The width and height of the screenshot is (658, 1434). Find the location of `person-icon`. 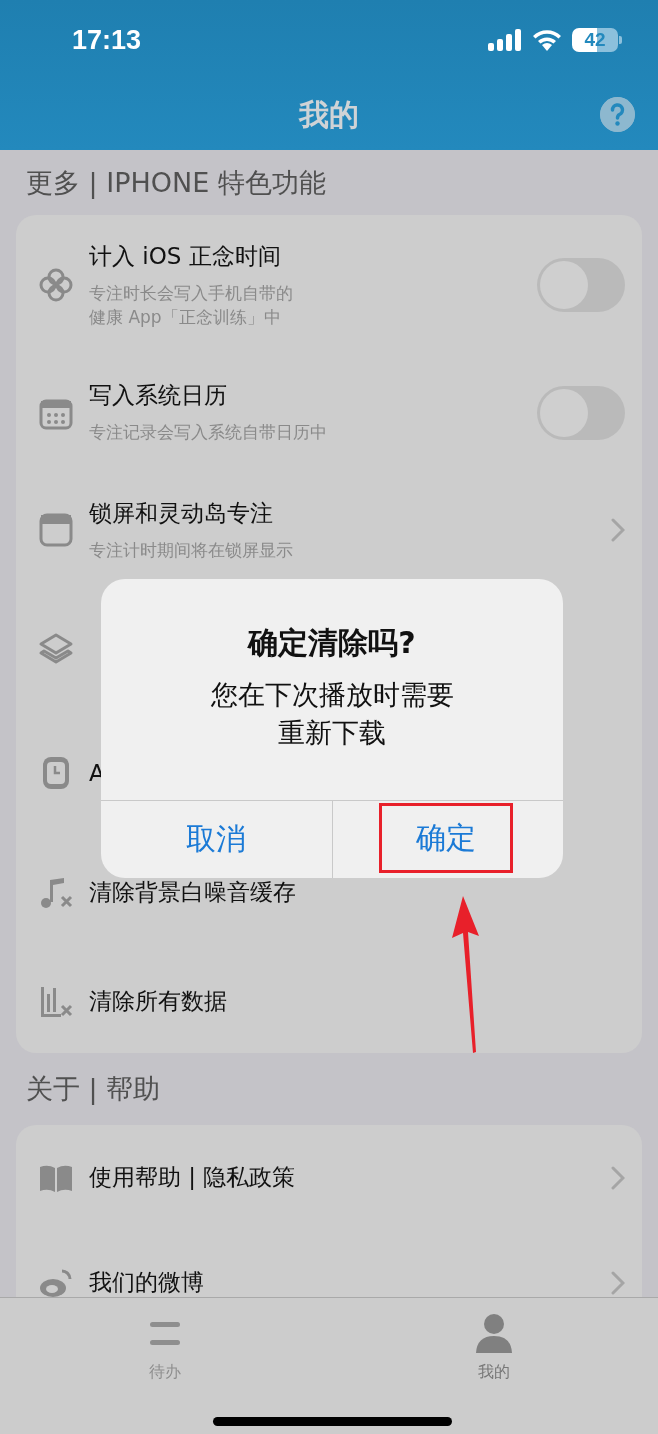

person-icon is located at coordinates (493, 1333).